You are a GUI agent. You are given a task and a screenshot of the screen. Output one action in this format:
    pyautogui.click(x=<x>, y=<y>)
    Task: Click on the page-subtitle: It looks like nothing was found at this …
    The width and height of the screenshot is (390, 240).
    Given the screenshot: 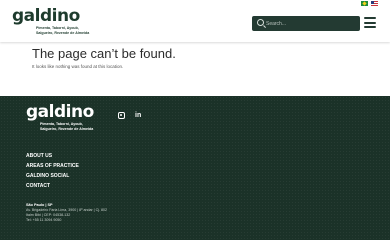 What is the action you would take?
    pyautogui.click(x=78, y=66)
    